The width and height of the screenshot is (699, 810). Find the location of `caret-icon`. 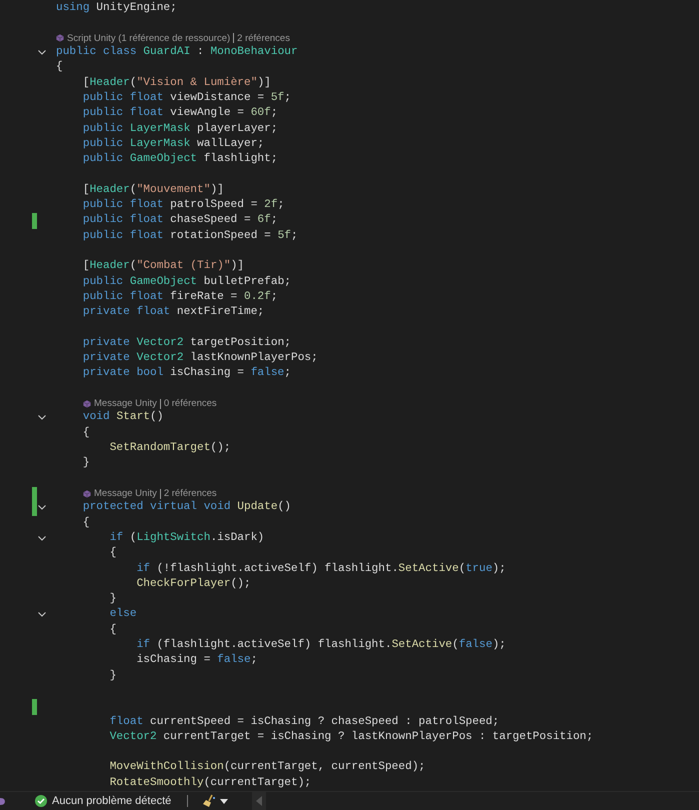

caret-icon is located at coordinates (224, 801).